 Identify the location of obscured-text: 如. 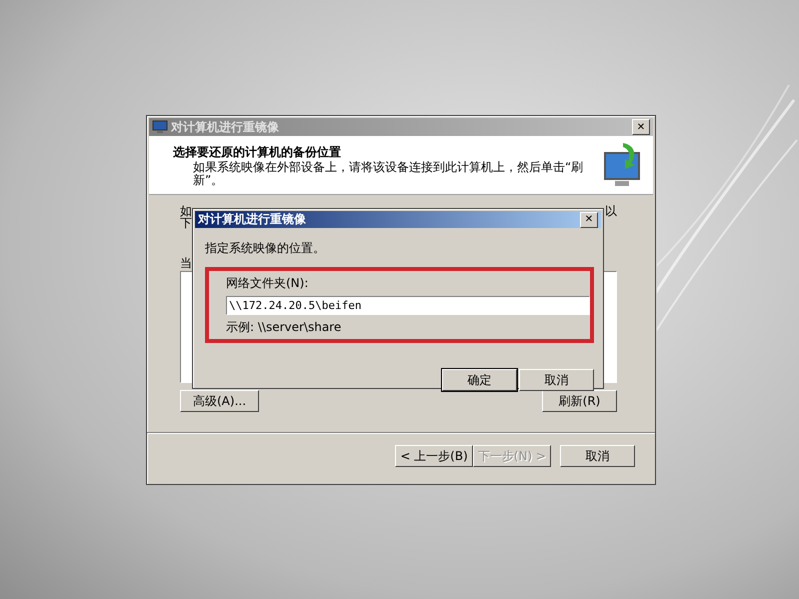
(186, 211).